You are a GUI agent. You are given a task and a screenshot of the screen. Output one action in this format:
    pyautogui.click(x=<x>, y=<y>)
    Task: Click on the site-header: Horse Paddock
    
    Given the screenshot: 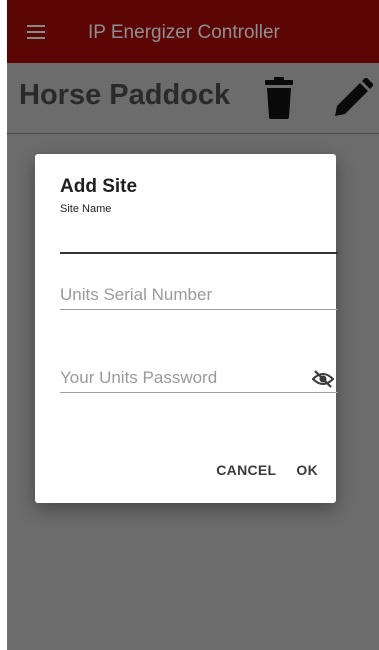 What is the action you would take?
    pyautogui.click(x=193, y=98)
    